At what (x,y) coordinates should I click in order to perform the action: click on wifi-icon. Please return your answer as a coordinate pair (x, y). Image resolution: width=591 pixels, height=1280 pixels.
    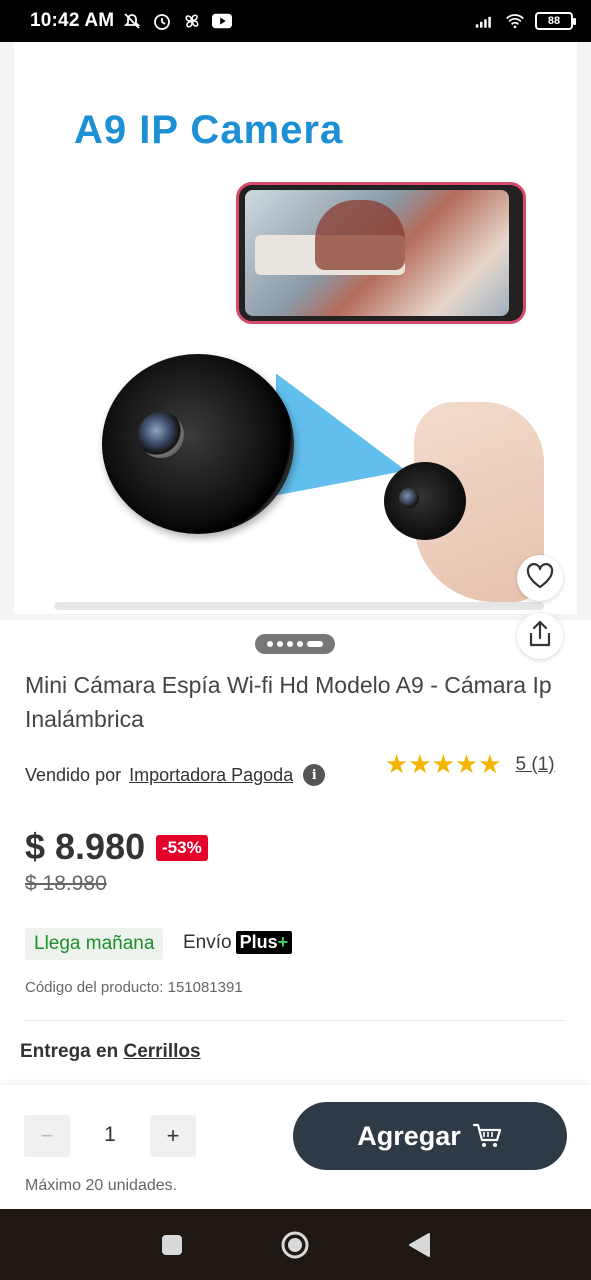
    Looking at the image, I should click on (515, 21).